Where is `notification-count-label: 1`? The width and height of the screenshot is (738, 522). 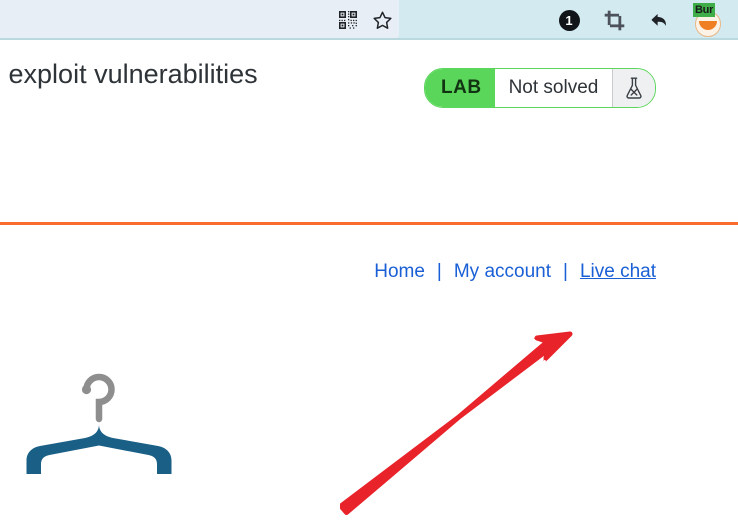 notification-count-label: 1 is located at coordinates (569, 20).